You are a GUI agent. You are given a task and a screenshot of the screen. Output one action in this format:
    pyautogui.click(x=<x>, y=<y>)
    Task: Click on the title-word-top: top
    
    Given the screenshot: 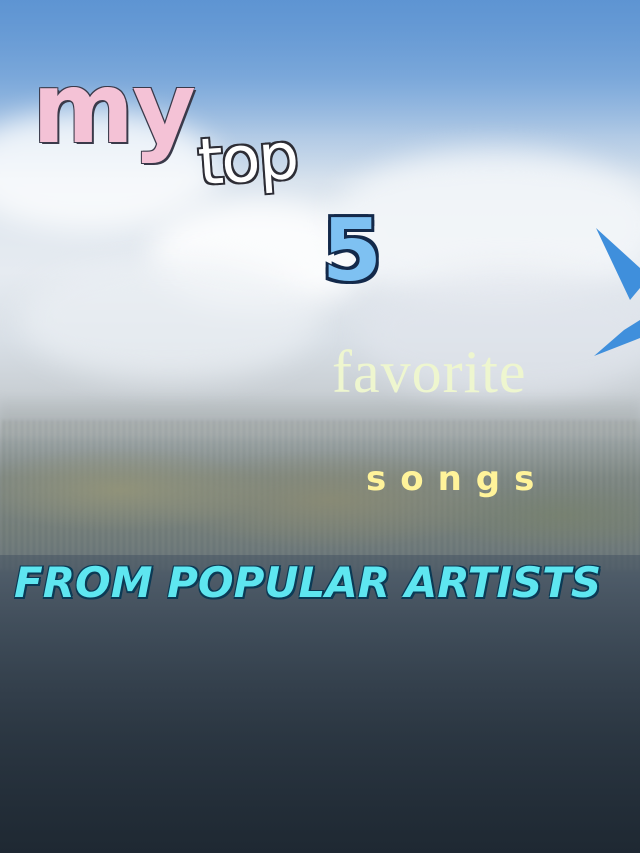 What is the action you would take?
    pyautogui.click(x=247, y=160)
    